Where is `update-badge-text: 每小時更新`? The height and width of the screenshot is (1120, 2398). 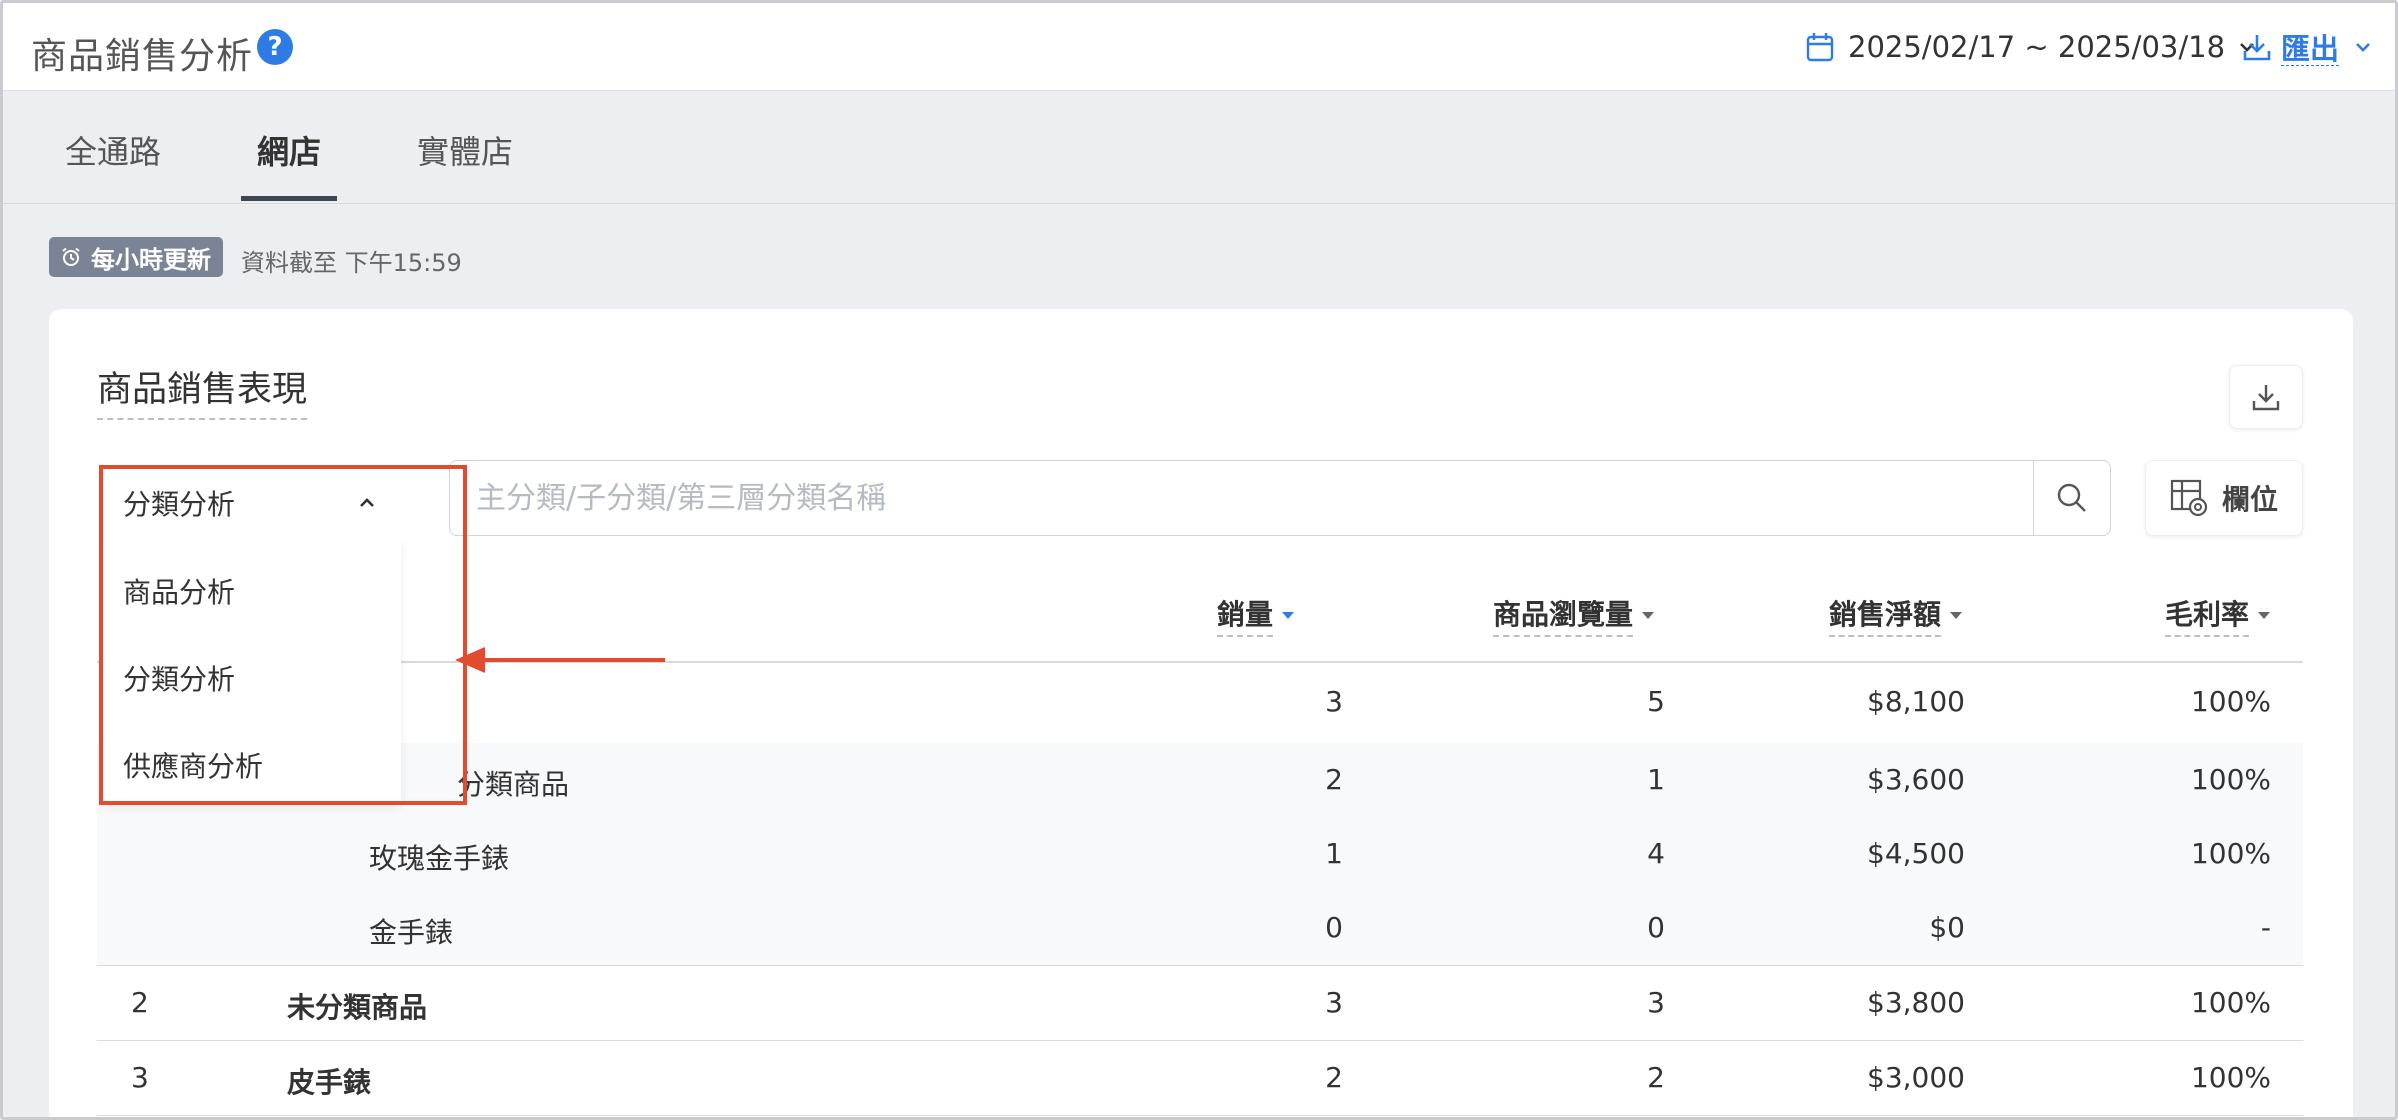
update-badge-text: 每小時更新 is located at coordinates (151, 259).